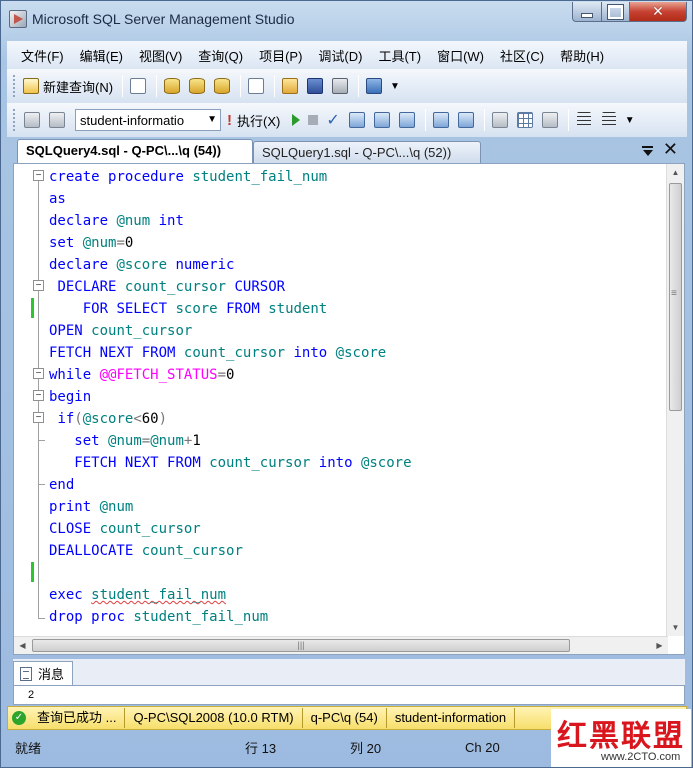  I want to click on scroll-left-icon: ◀, so click(22, 645).